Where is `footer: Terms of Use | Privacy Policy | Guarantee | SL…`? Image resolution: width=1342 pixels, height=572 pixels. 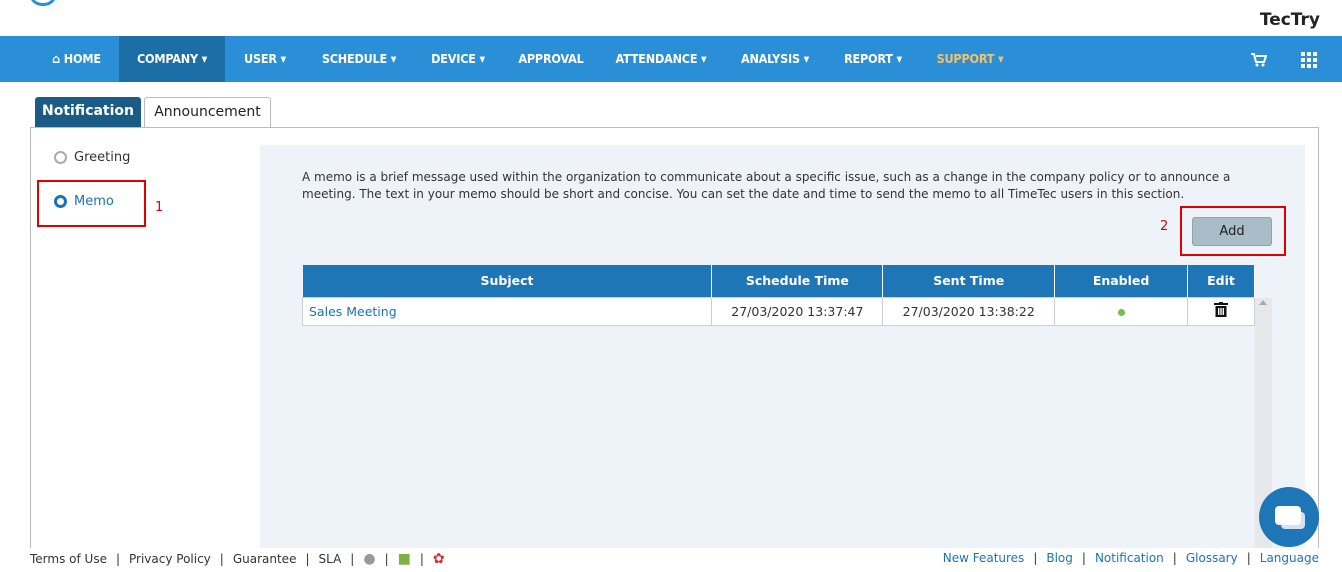
footer: Terms of Use | Privacy Policy | Guarantee | SL… is located at coordinates (671, 560).